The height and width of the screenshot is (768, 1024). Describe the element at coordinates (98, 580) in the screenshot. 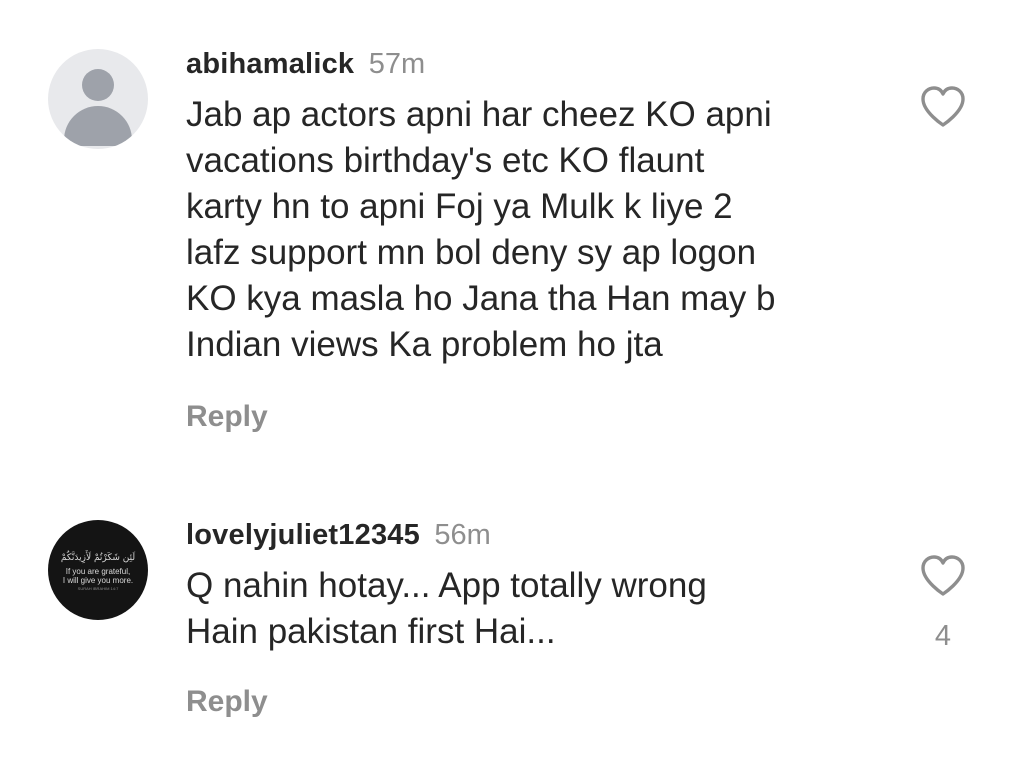

I see `avatar-quote-line: I will give you more.` at that location.